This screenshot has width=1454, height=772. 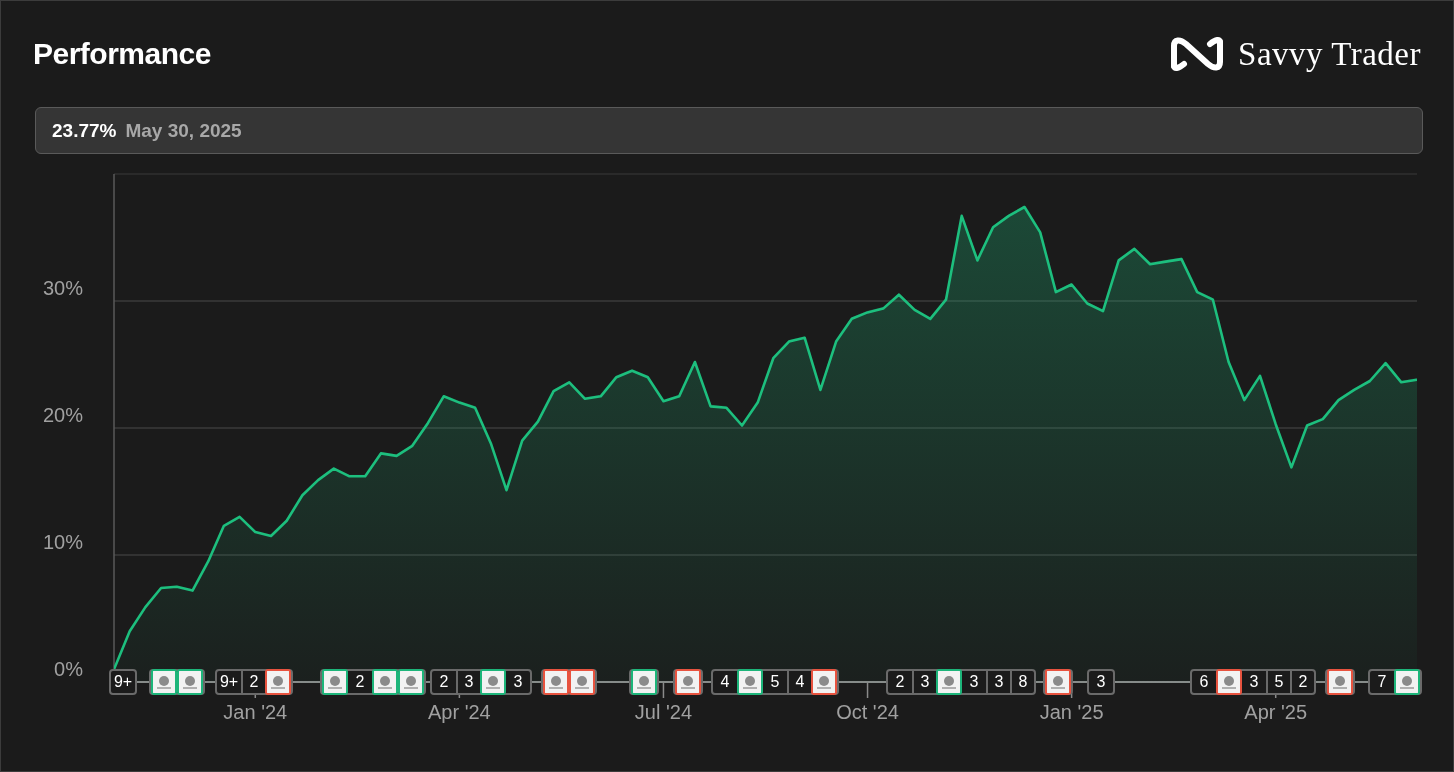 I want to click on trade-marker-group: 6 3 5 2, so click(x=1253, y=682).